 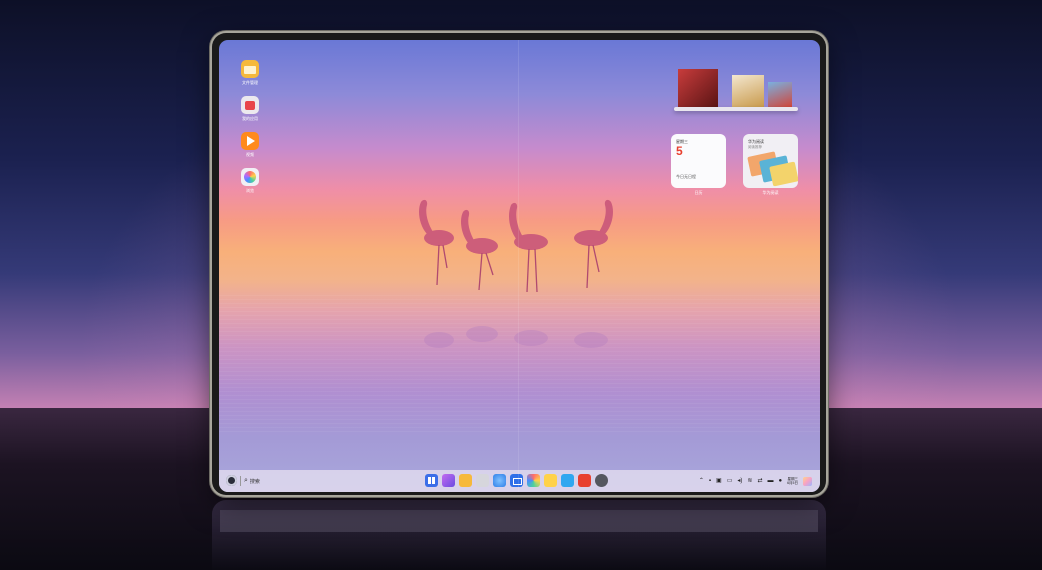 What do you see at coordinates (770, 192) in the screenshot?
I see `reader-widget-caption: 华为阅读` at bounding box center [770, 192].